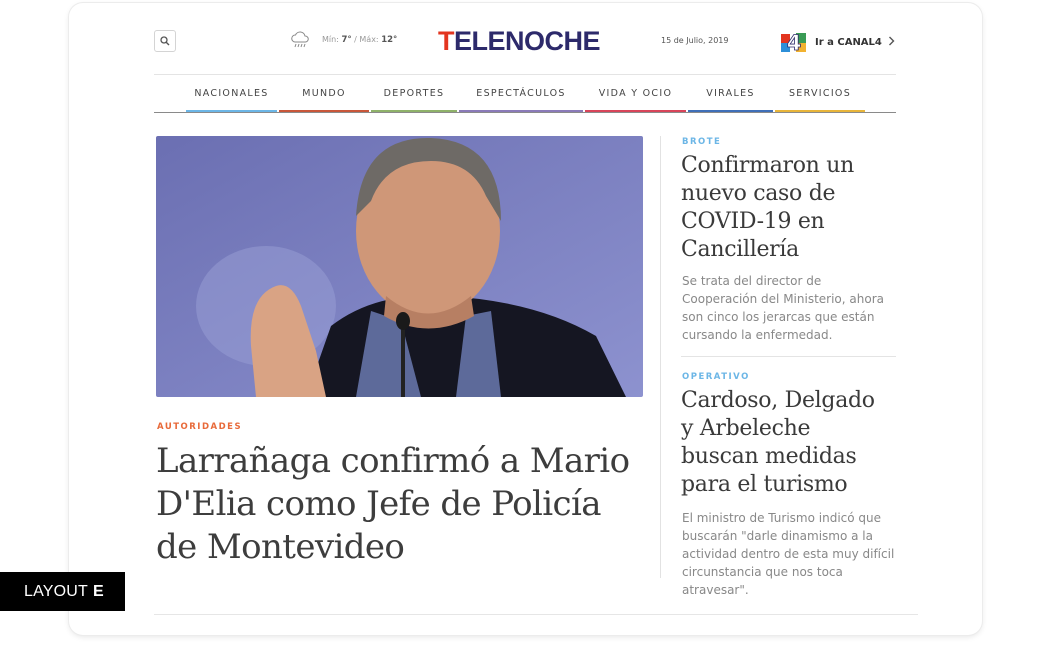 The height and width of the screenshot is (656, 1050). What do you see at coordinates (820, 100) in the screenshot?
I see `nav-item-servicios: SERVICIOS` at bounding box center [820, 100].